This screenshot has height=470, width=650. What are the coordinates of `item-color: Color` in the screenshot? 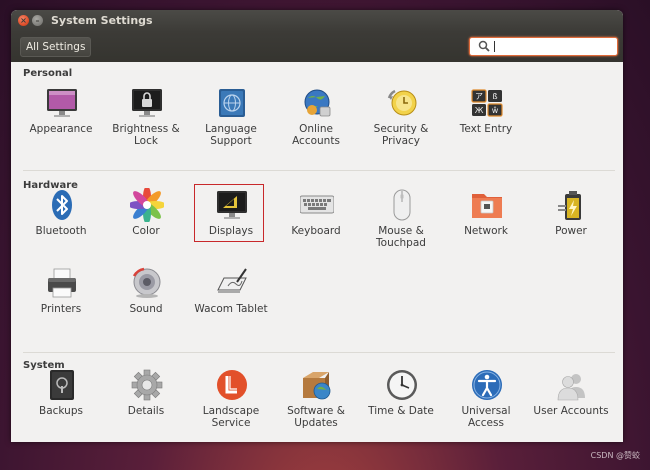 It's located at (146, 221).